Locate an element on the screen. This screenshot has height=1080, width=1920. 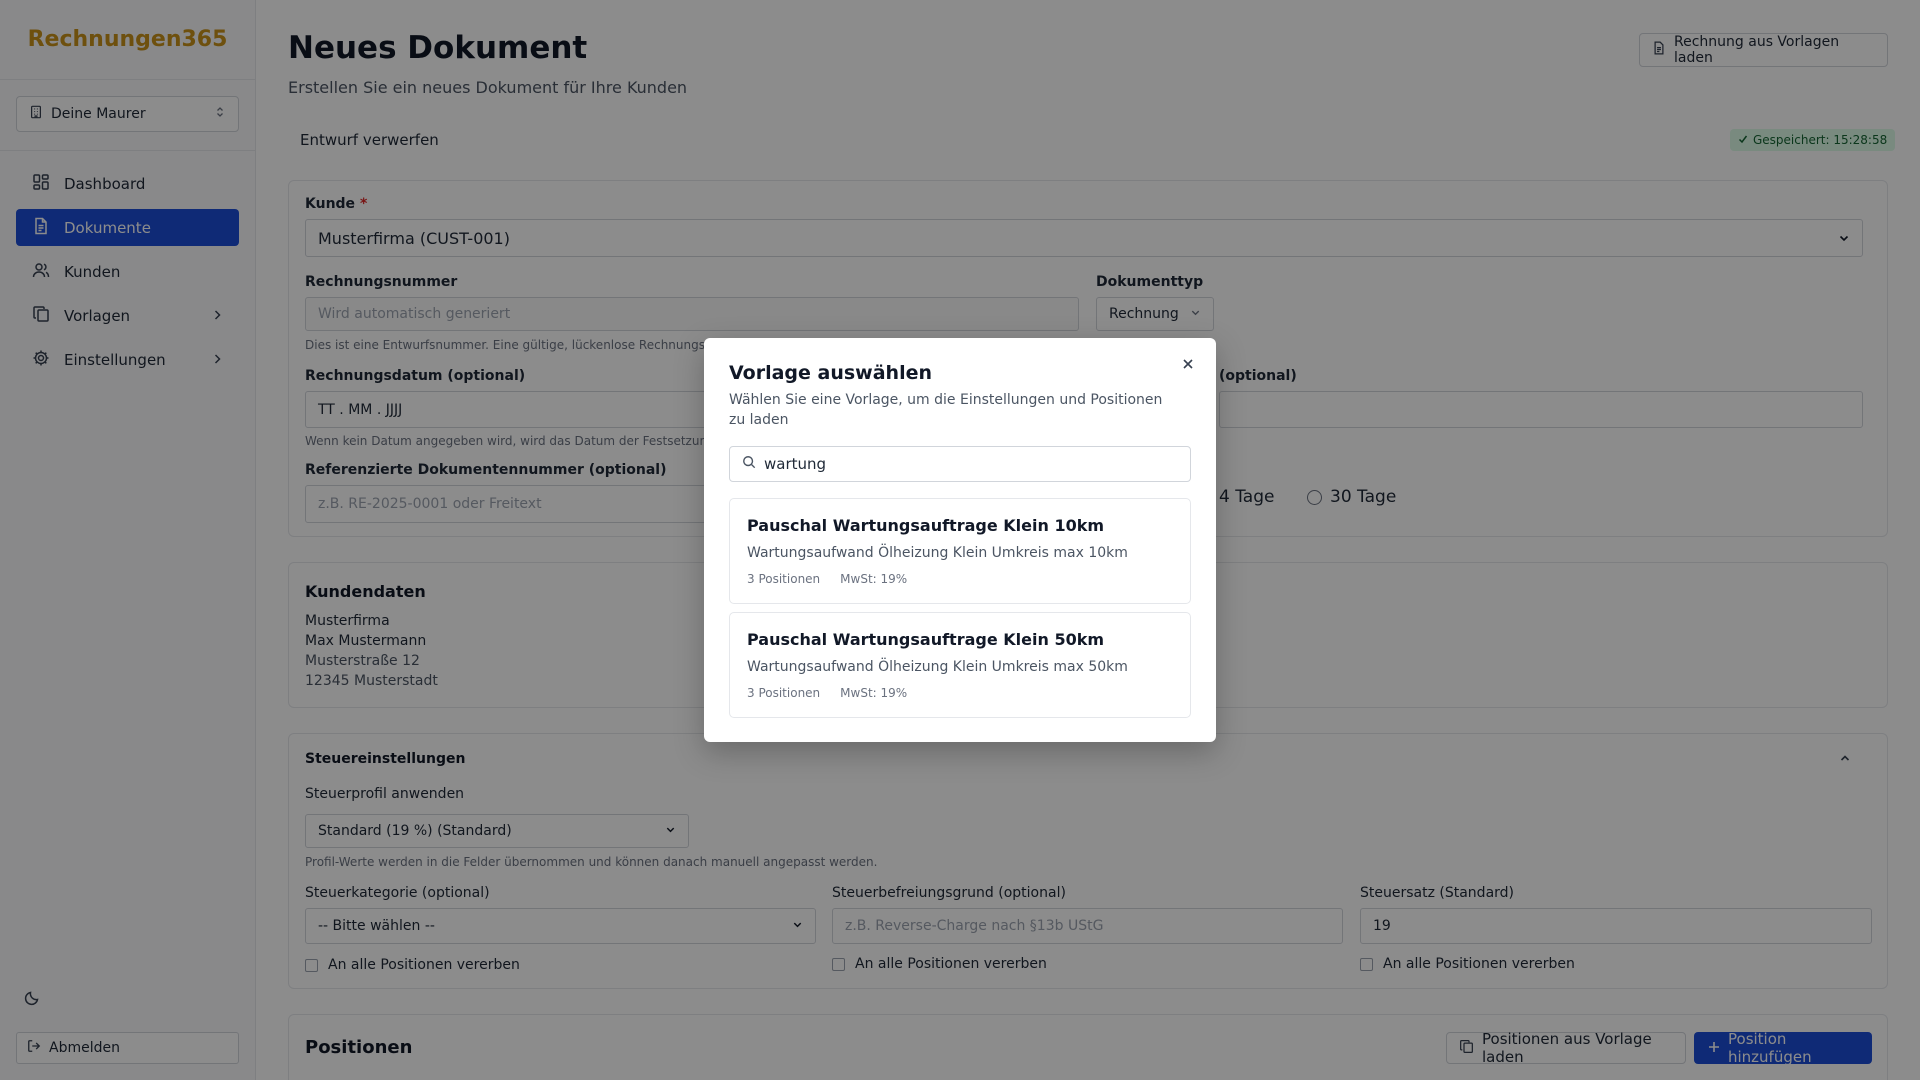
dialog-title: Vorlage auswählen is located at coordinates (831, 373).